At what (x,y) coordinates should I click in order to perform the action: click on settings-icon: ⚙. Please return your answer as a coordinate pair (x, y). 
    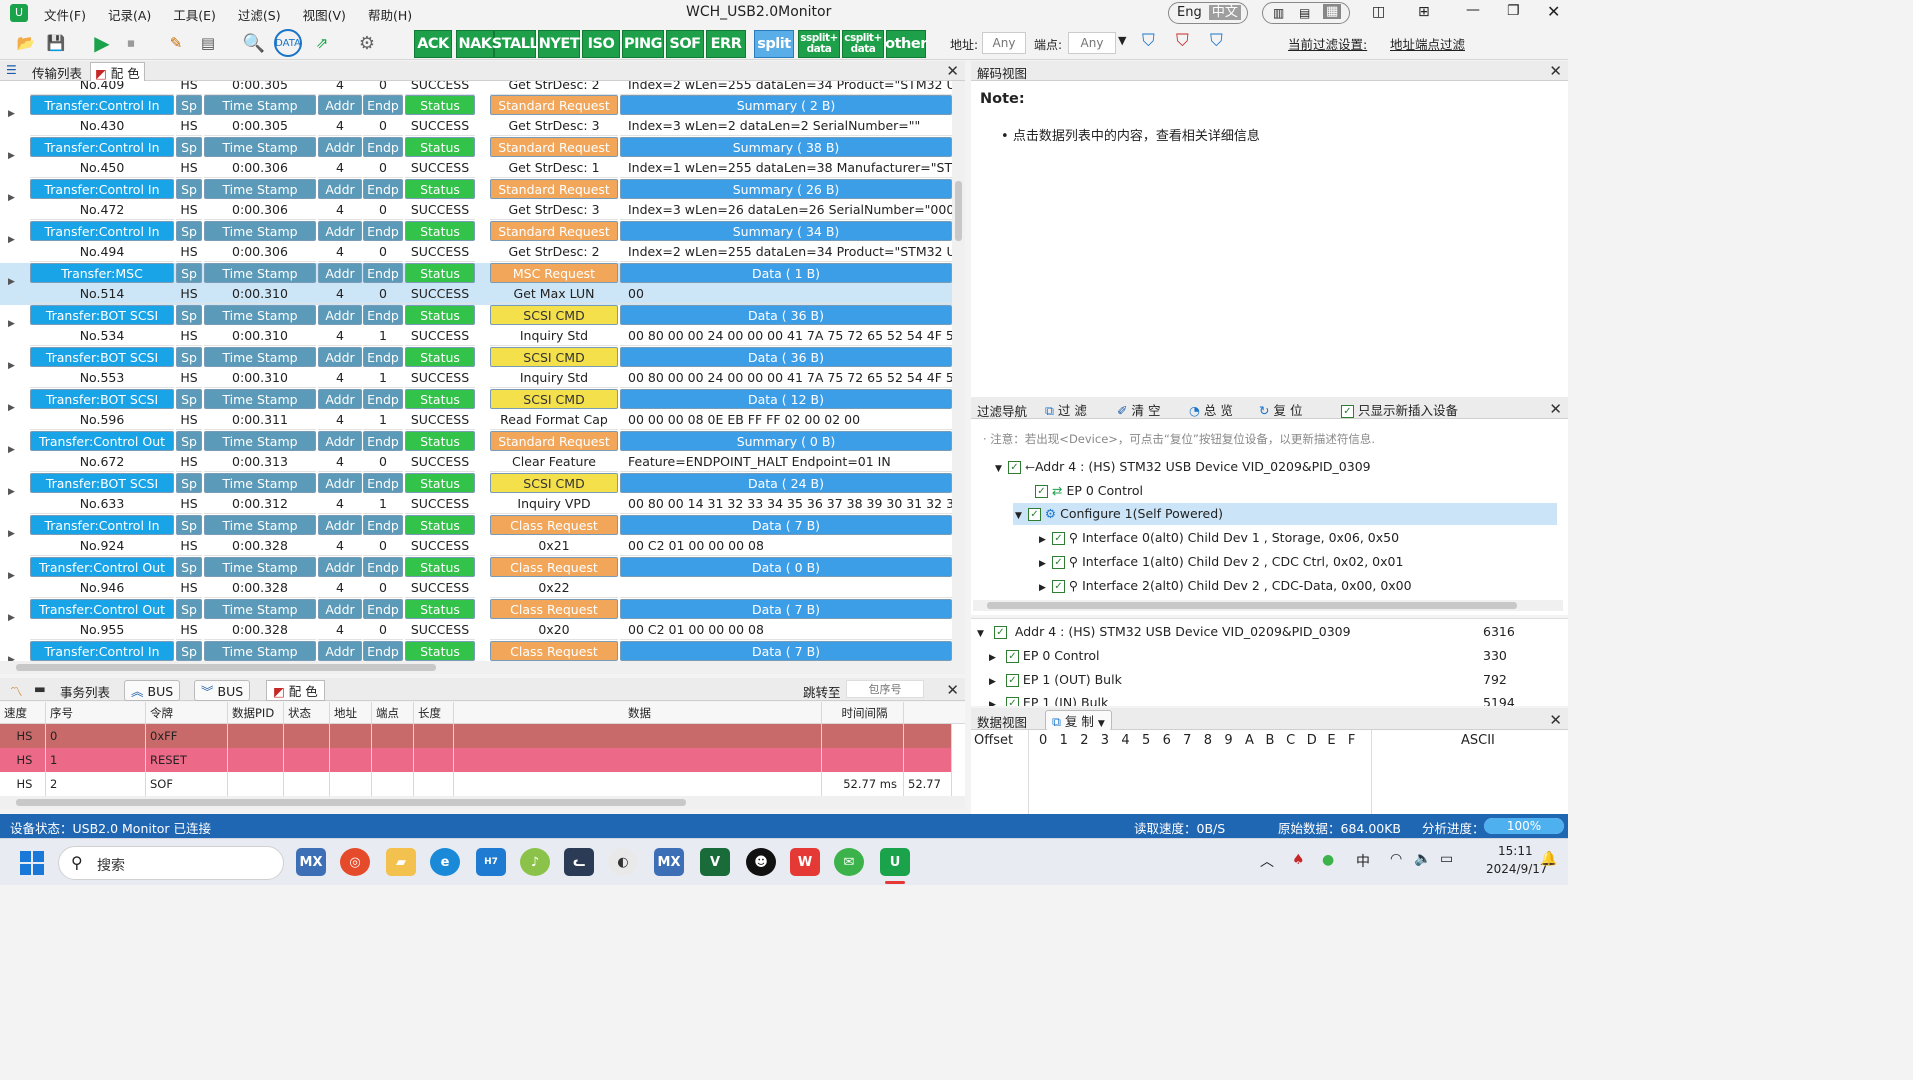
    Looking at the image, I should click on (367, 43).